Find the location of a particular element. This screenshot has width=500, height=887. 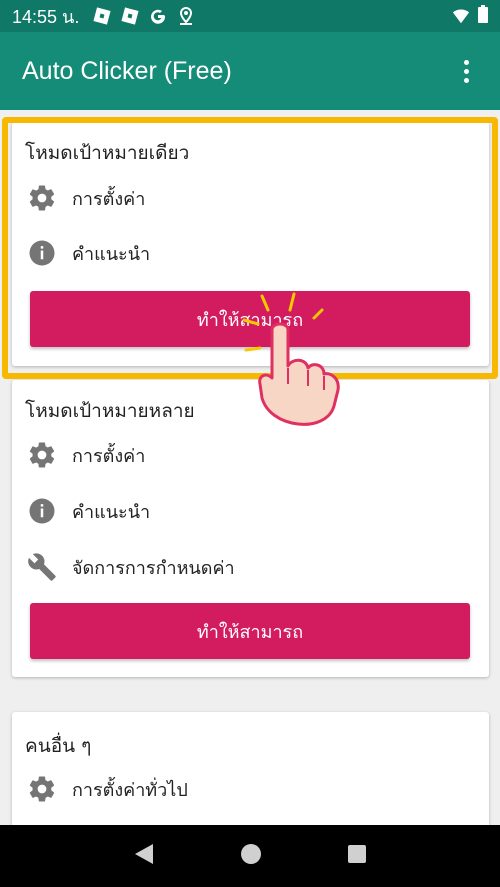

app-bar: Auto Clicker (Free) is located at coordinates (250, 71).